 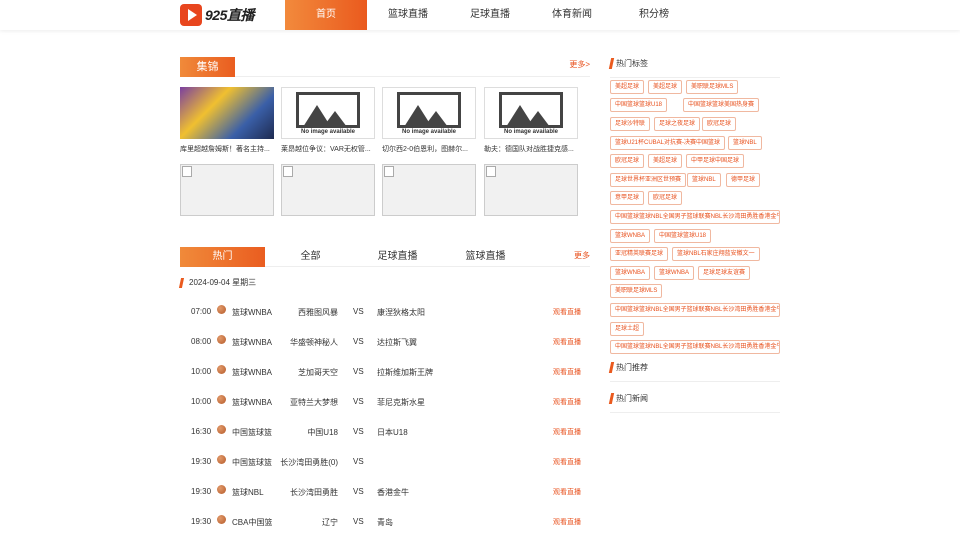 What do you see at coordinates (330, 522) in the screenshot?
I see `home-team: 辽宁` at bounding box center [330, 522].